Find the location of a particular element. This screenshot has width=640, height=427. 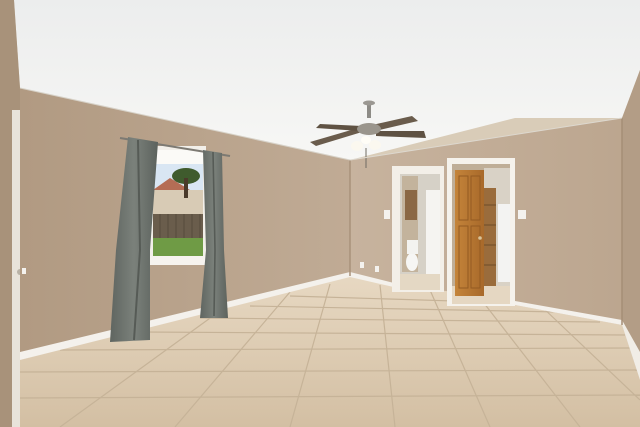

window is located at coordinates (178, 205).